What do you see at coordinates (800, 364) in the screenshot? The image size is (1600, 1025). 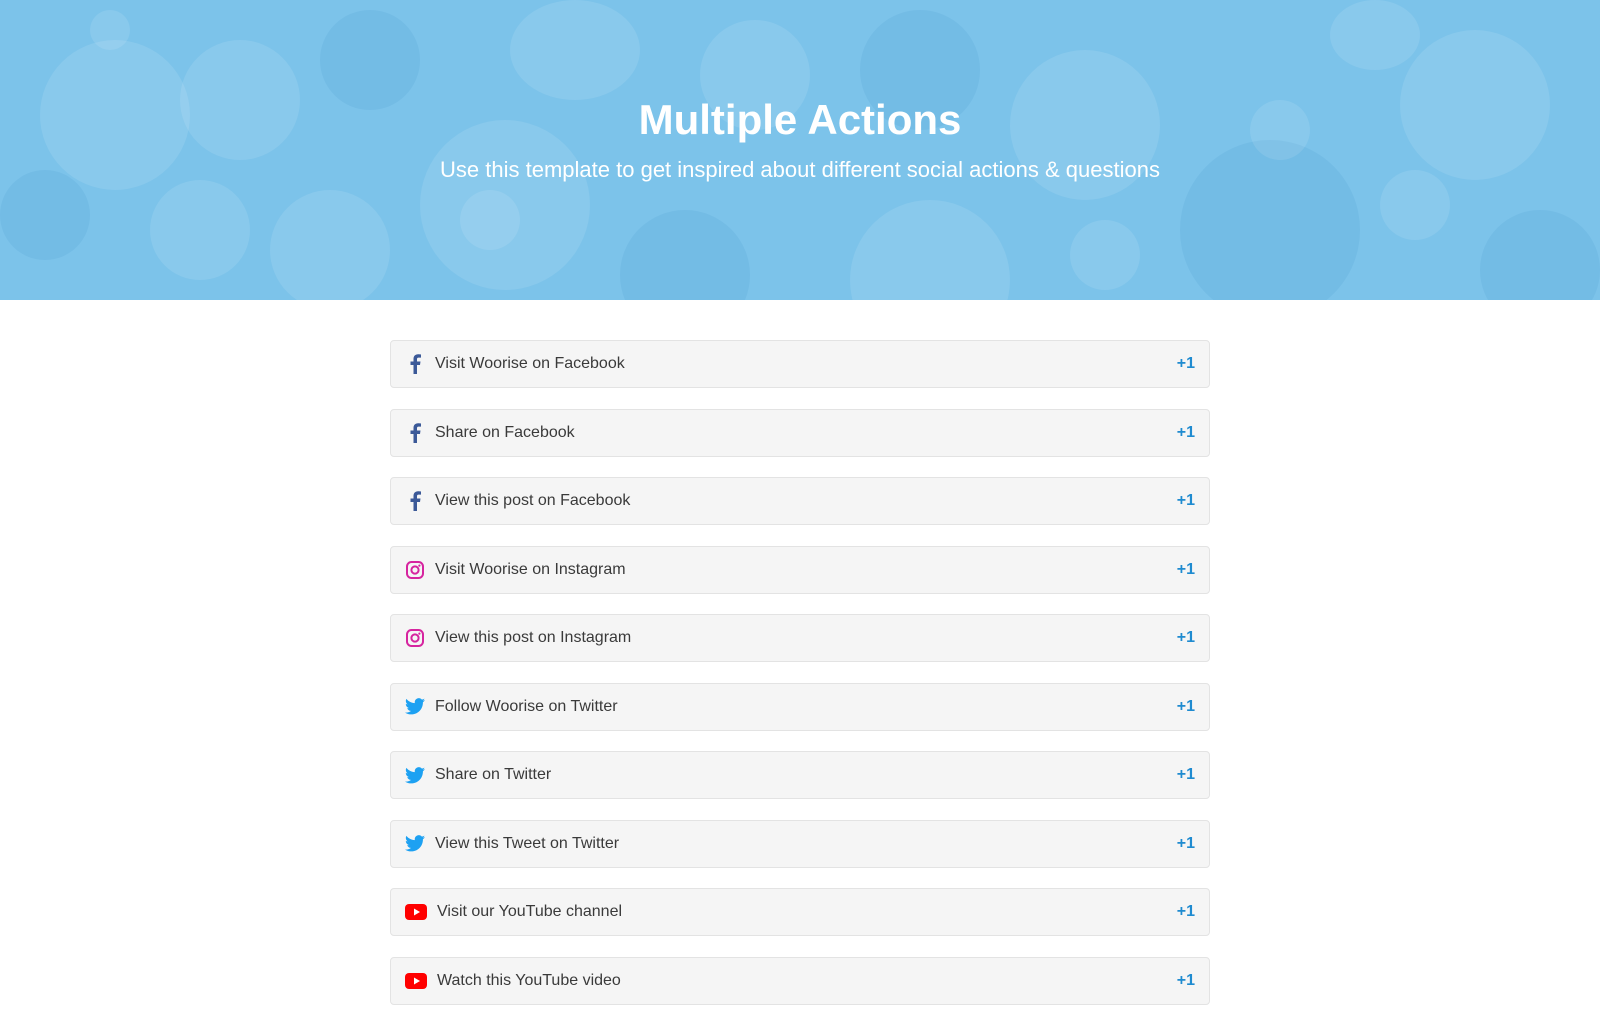 I see `action-row: Visit Woorise on Facebook +1` at bounding box center [800, 364].